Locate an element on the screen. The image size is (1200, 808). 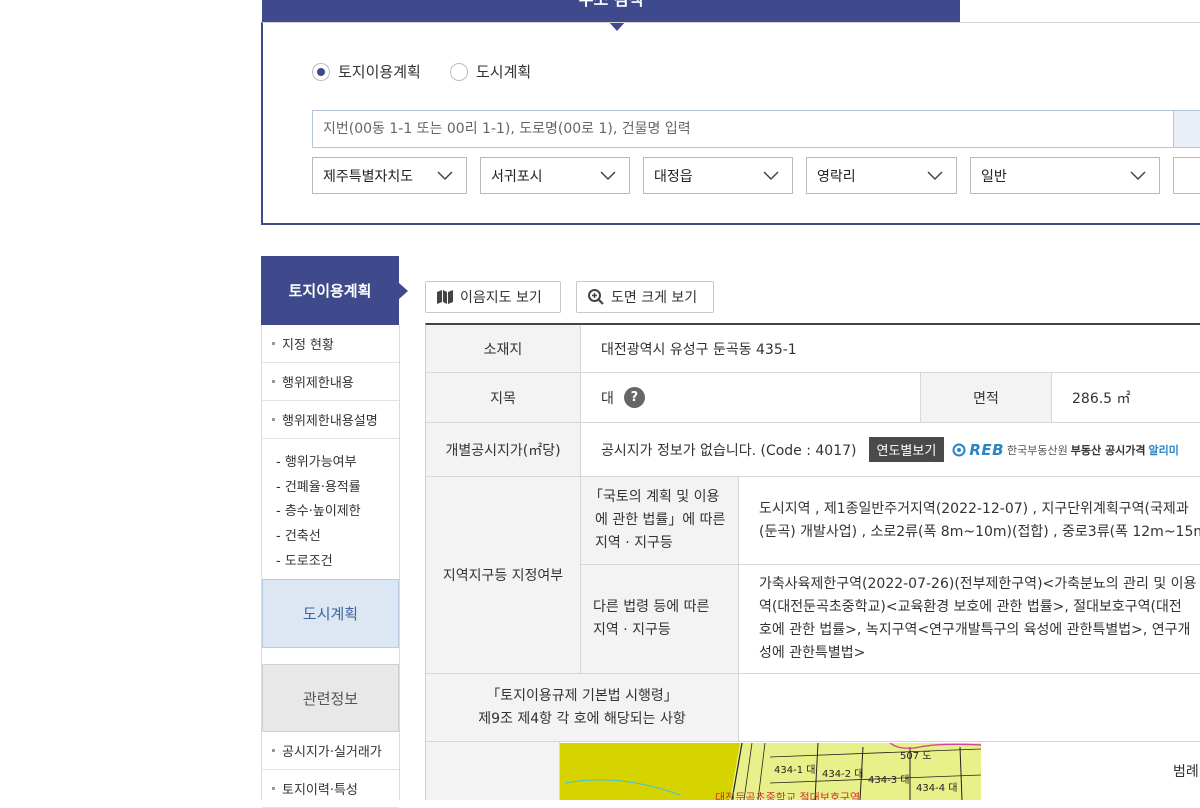
sidebar-subitem-road-conditions: - 도로조건 is located at coordinates (304, 559).